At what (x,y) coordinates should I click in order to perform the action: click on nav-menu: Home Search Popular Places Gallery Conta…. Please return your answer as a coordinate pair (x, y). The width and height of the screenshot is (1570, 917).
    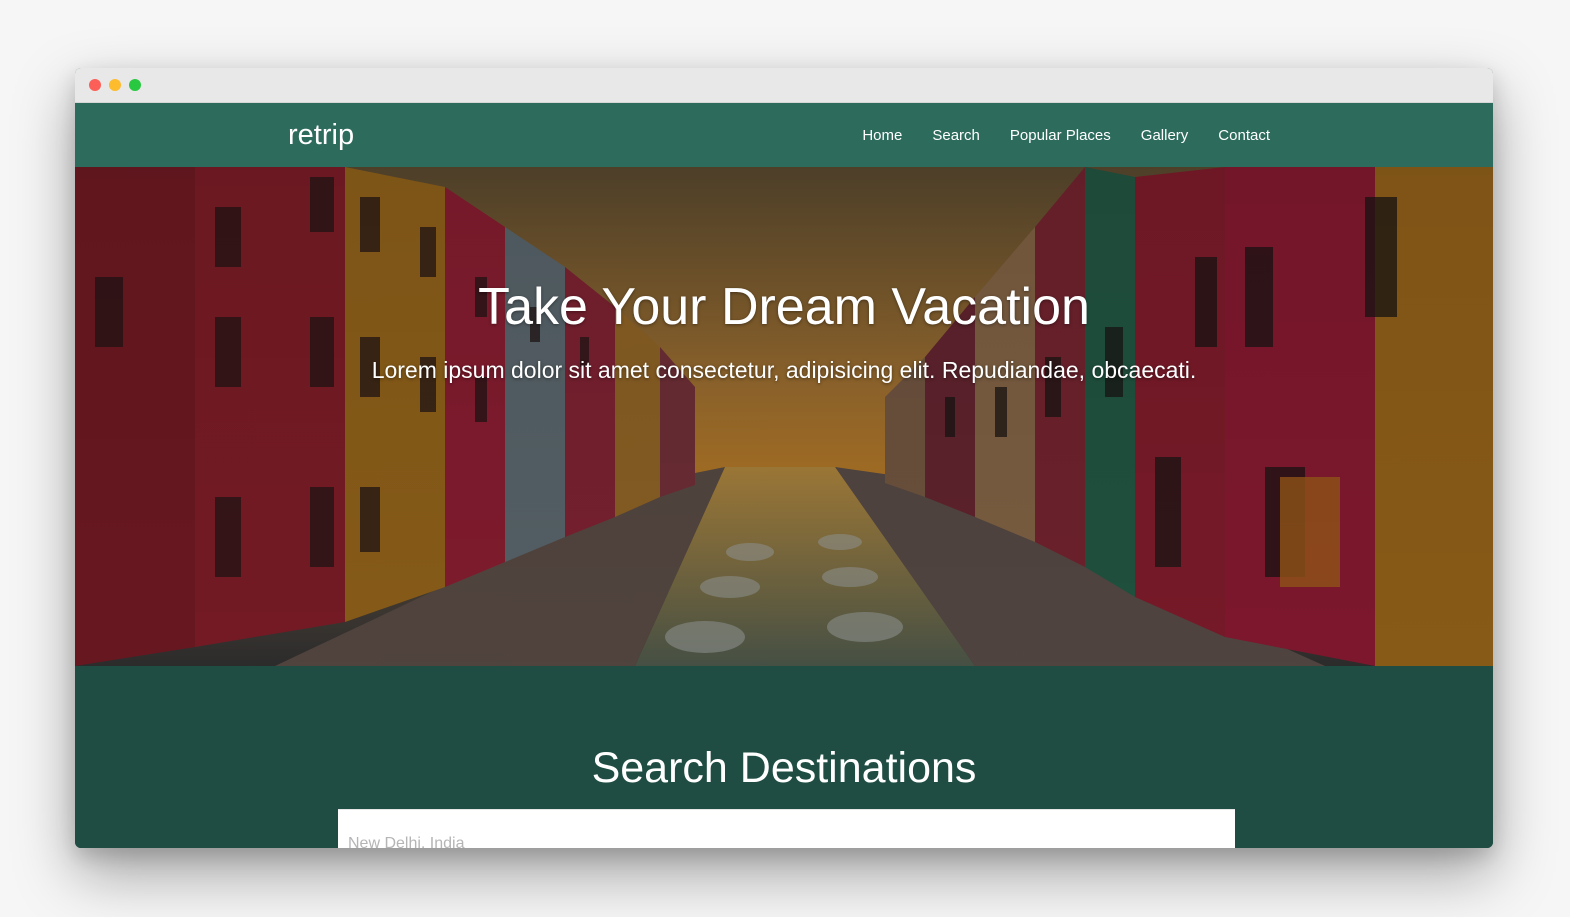
    Looking at the image, I should click on (1066, 135).